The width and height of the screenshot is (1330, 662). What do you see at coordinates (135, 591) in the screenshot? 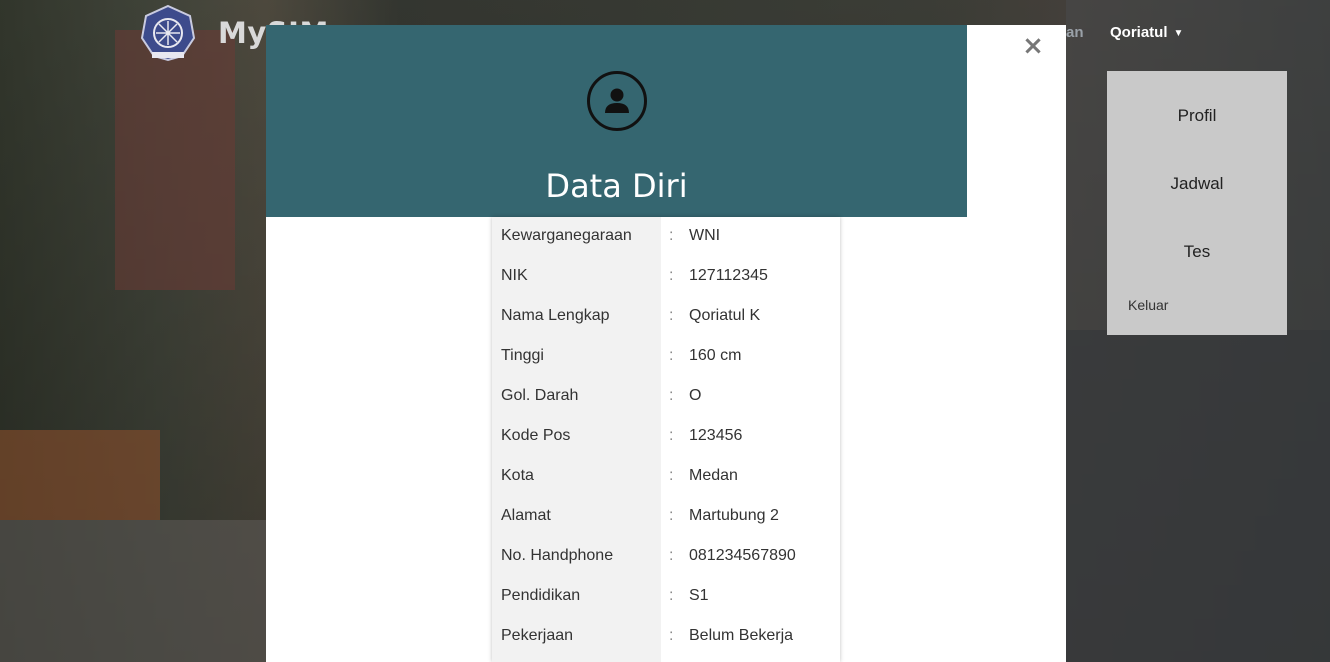
I see `background-road` at bounding box center [135, 591].